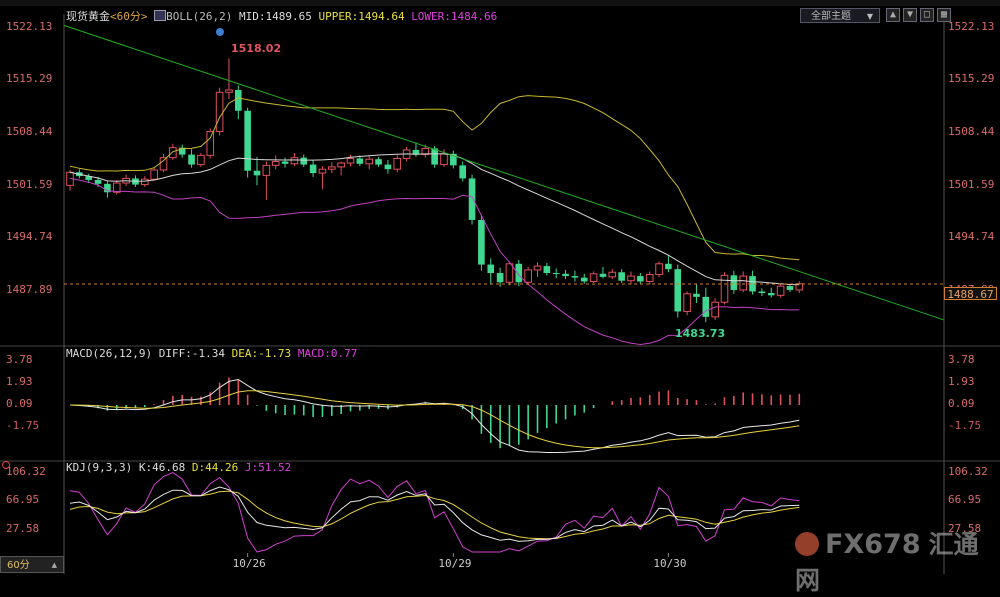 The height and width of the screenshot is (597, 1000). Describe the element at coordinates (927, 15) in the screenshot. I see `toolbar-box-icon: □` at that location.